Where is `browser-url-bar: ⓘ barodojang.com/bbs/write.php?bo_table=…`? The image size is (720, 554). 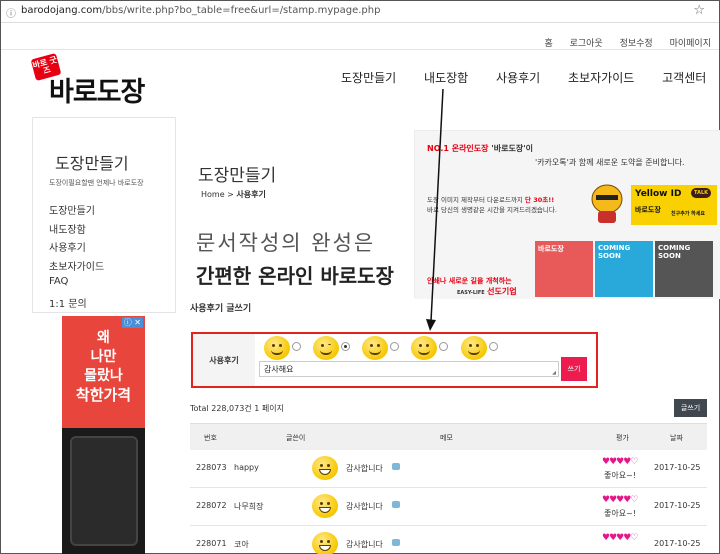 browser-url-bar: ⓘ barodojang.com/bbs/write.php?bo_table=… is located at coordinates (360, 12).